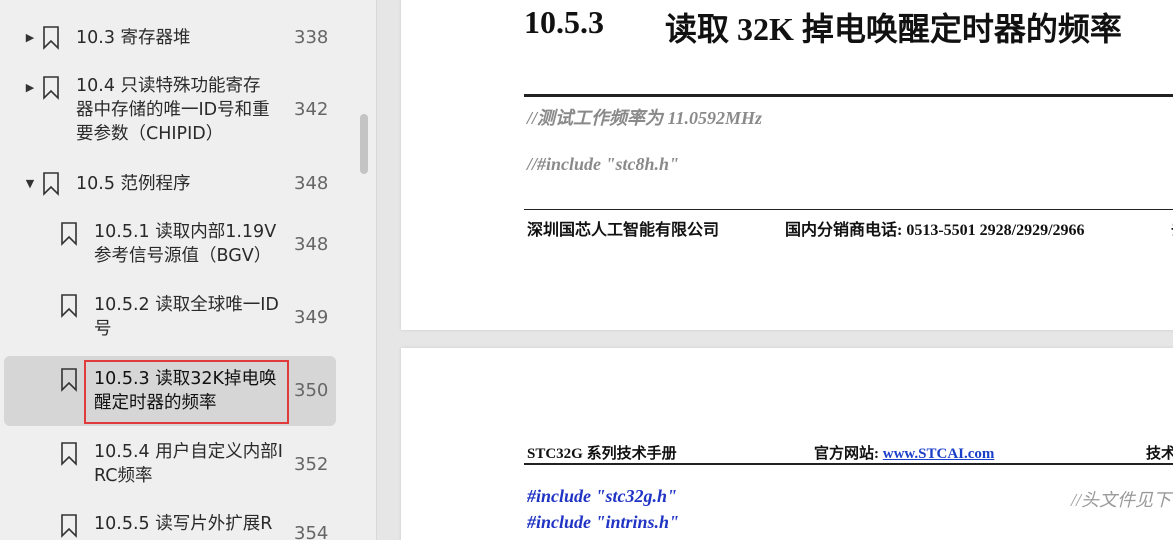 The width and height of the screenshot is (1173, 540). I want to click on triangle-down-icon: ▼, so click(30, 184).